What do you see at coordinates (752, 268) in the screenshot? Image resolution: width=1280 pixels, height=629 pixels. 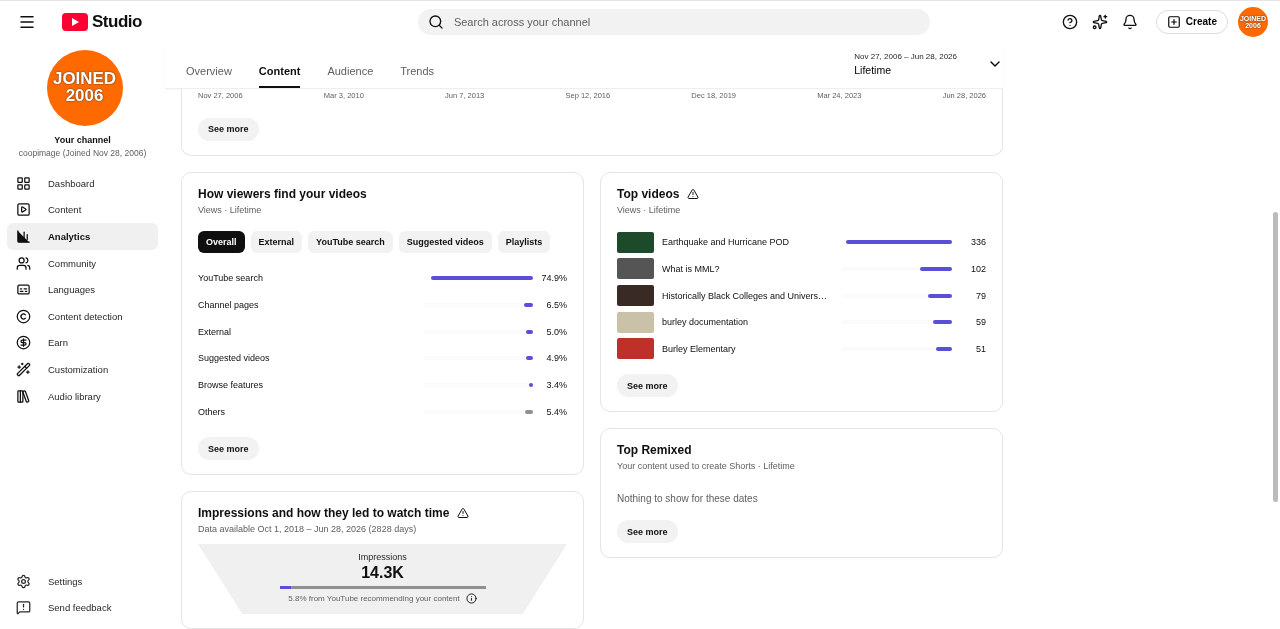 I see `video-title: What is MML?` at bounding box center [752, 268].